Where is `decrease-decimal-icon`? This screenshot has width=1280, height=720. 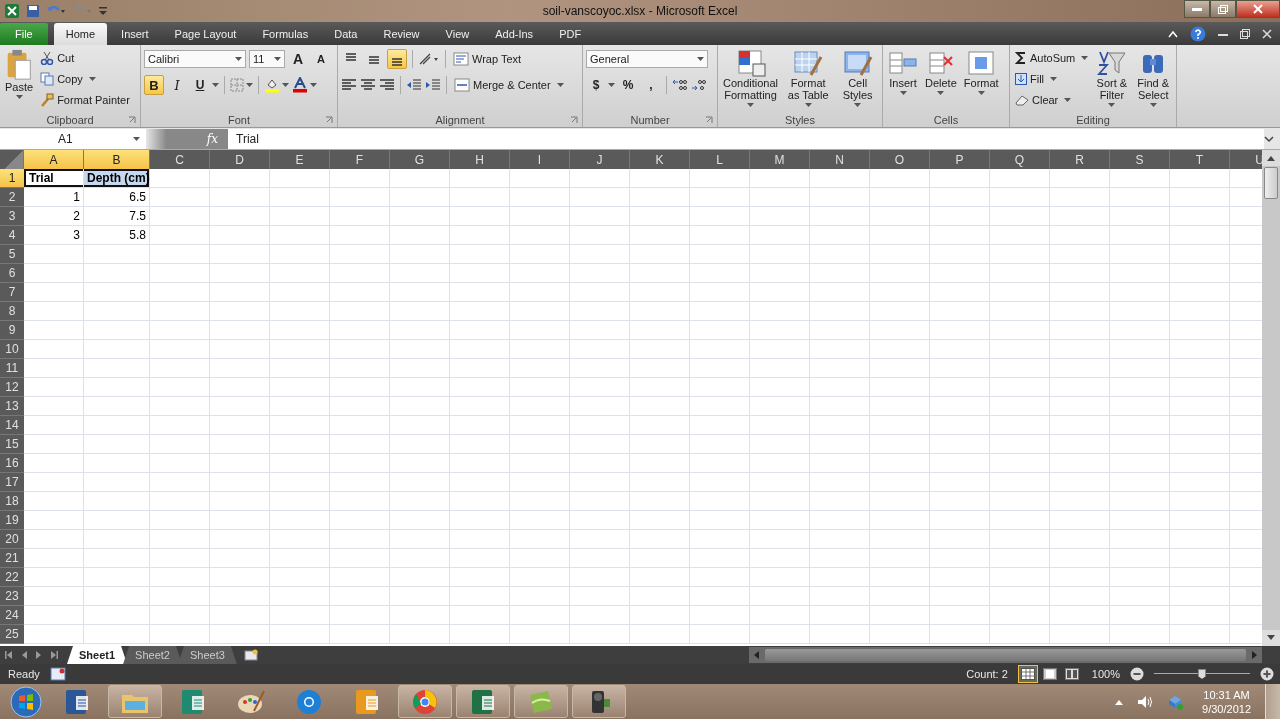
decrease-decimal-icon is located at coordinates (699, 85).